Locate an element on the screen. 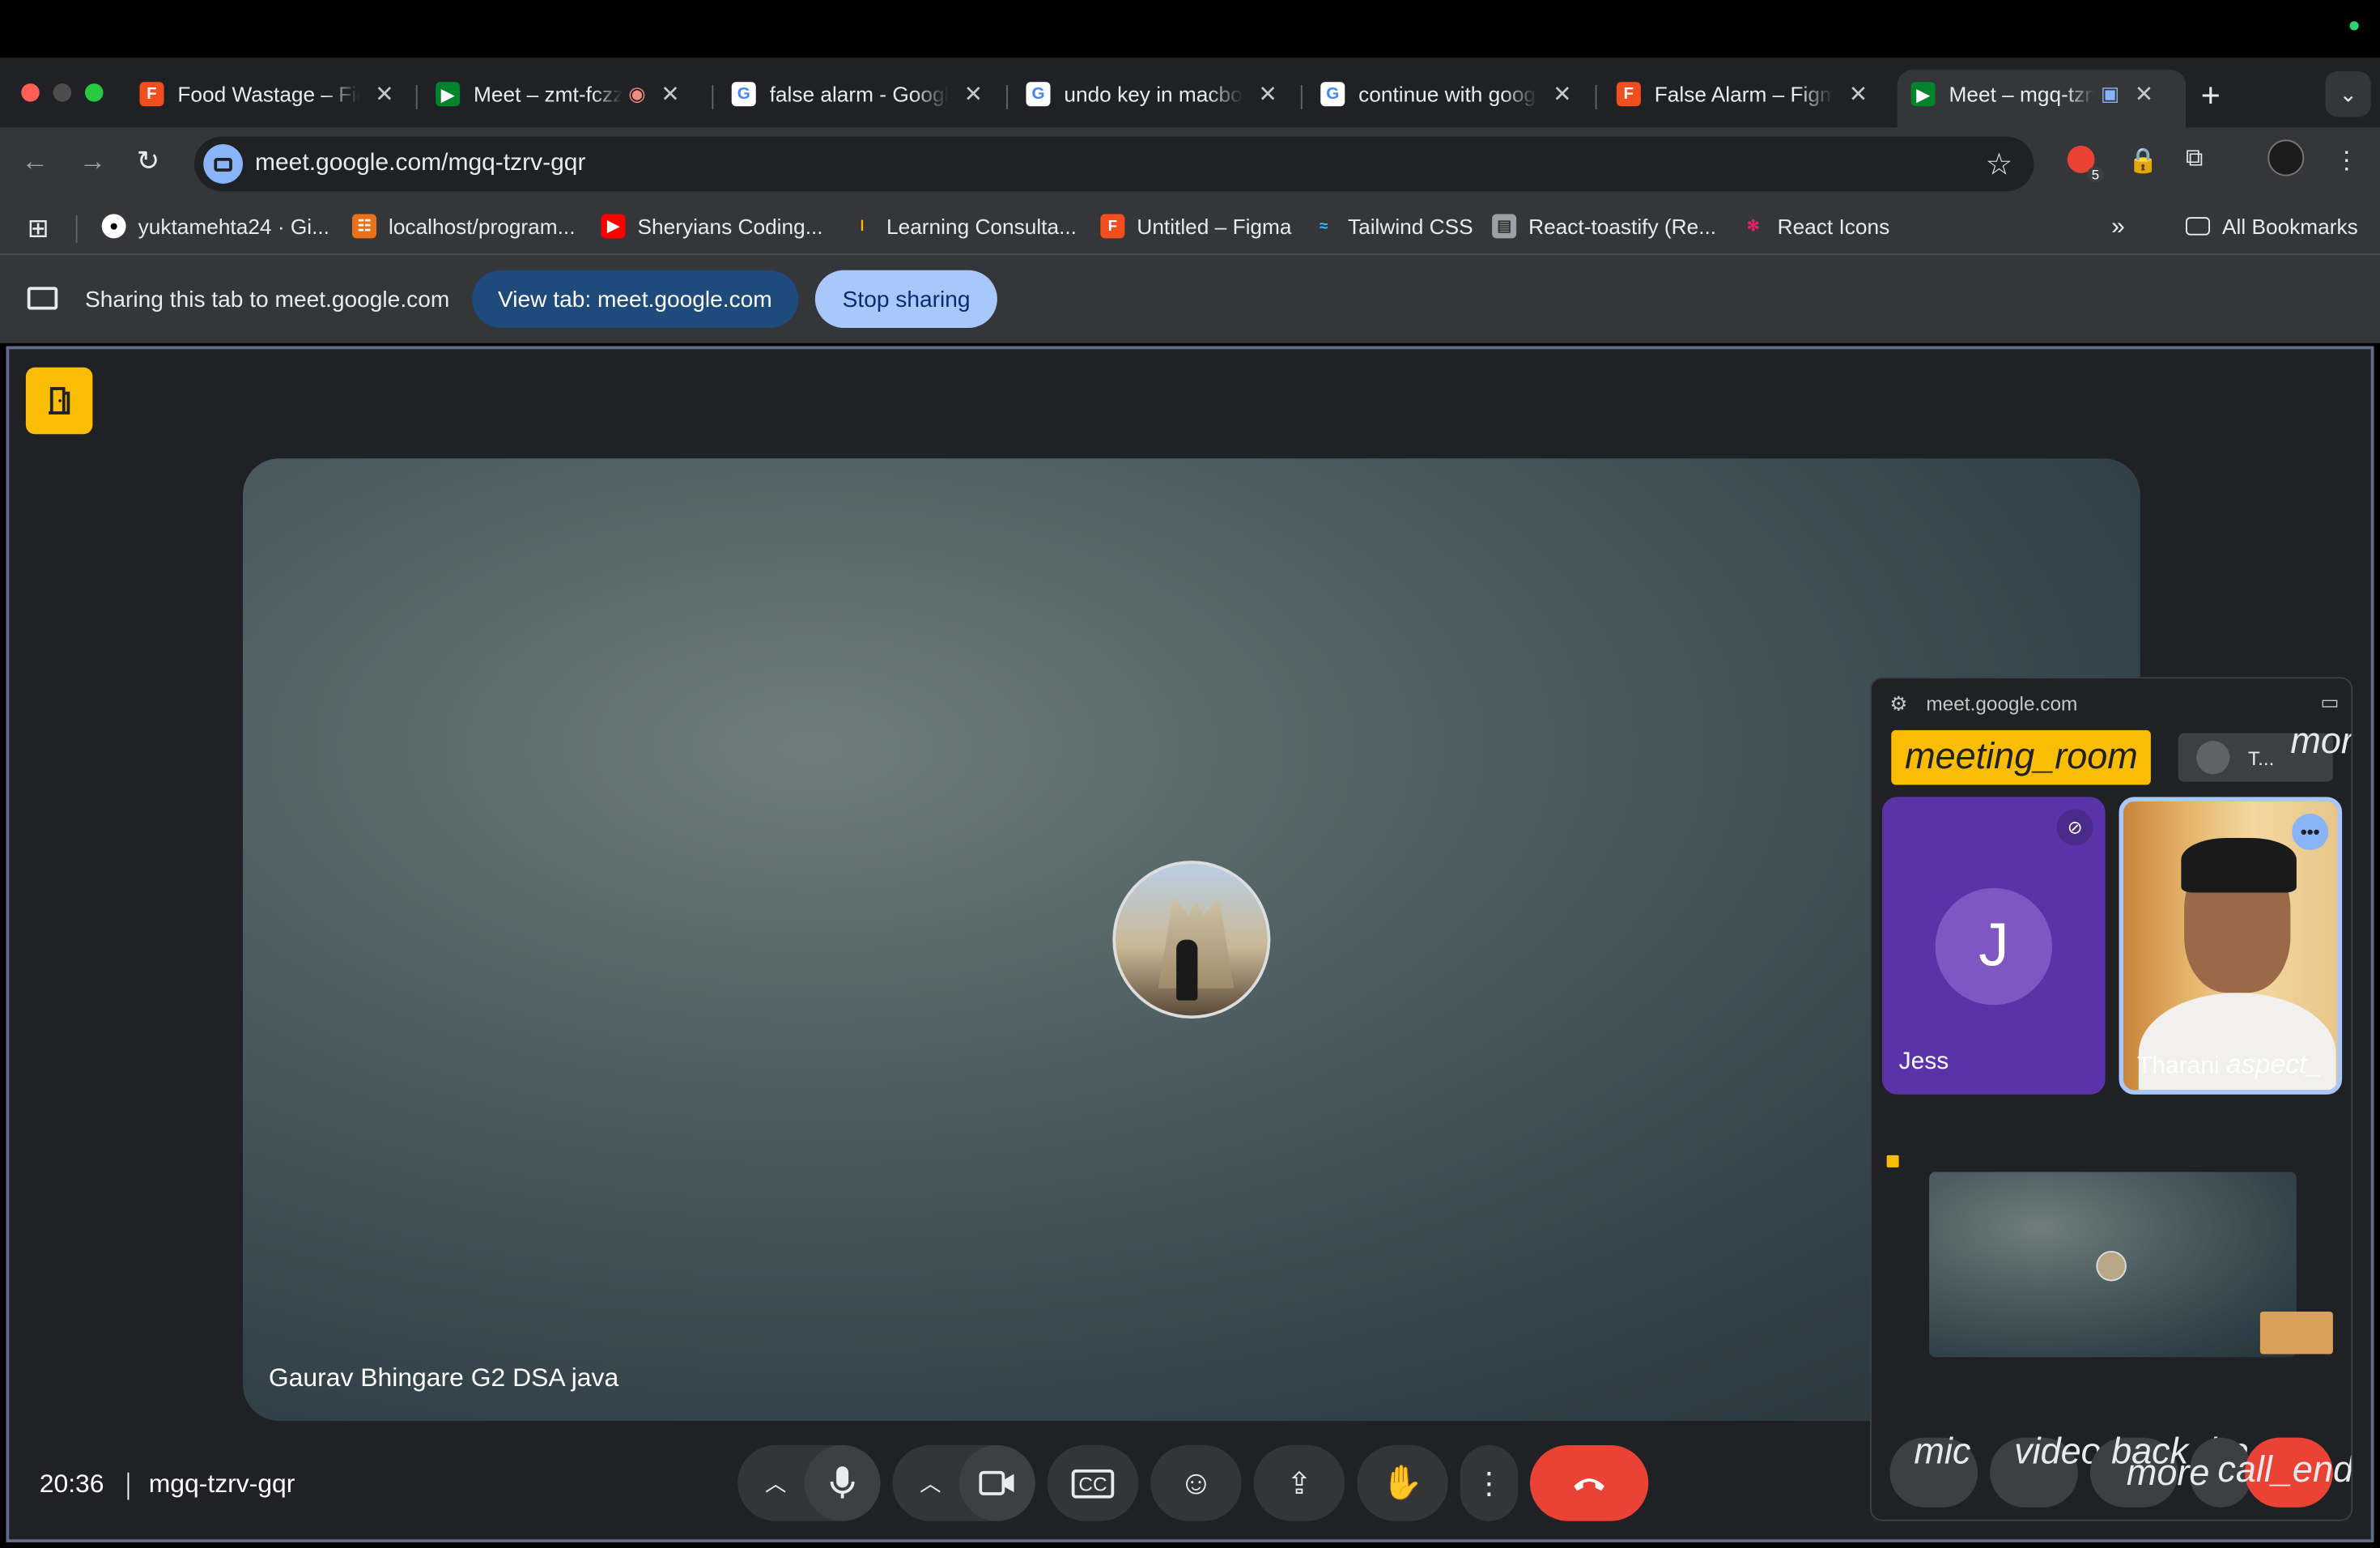 The height and width of the screenshot is (1548, 2380). youtube-icon: ▶ is located at coordinates (613, 226).